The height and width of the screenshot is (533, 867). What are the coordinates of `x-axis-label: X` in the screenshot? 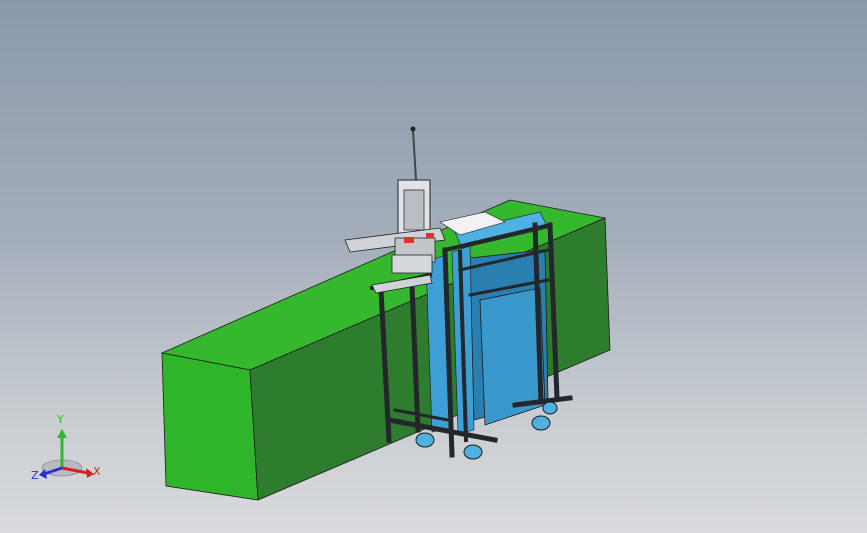 It's located at (97, 471).